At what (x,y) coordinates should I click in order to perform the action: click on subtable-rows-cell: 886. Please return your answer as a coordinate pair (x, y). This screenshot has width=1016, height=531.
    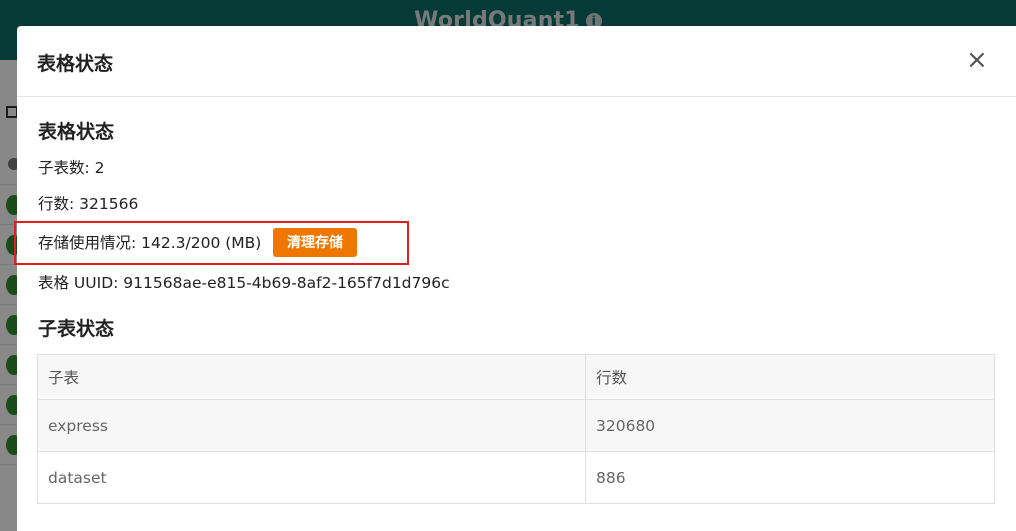
    Looking at the image, I should click on (790, 477).